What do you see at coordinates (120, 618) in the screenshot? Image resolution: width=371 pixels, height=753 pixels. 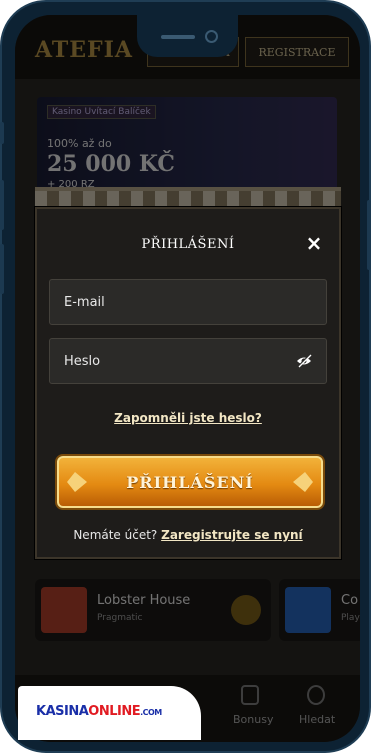 I see `game-provider: Pragmatic` at bounding box center [120, 618].